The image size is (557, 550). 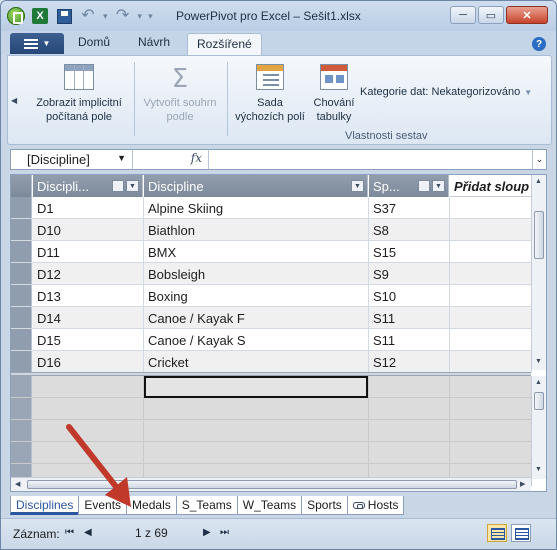 I want to click on maximize-button: ▭, so click(x=491, y=15).